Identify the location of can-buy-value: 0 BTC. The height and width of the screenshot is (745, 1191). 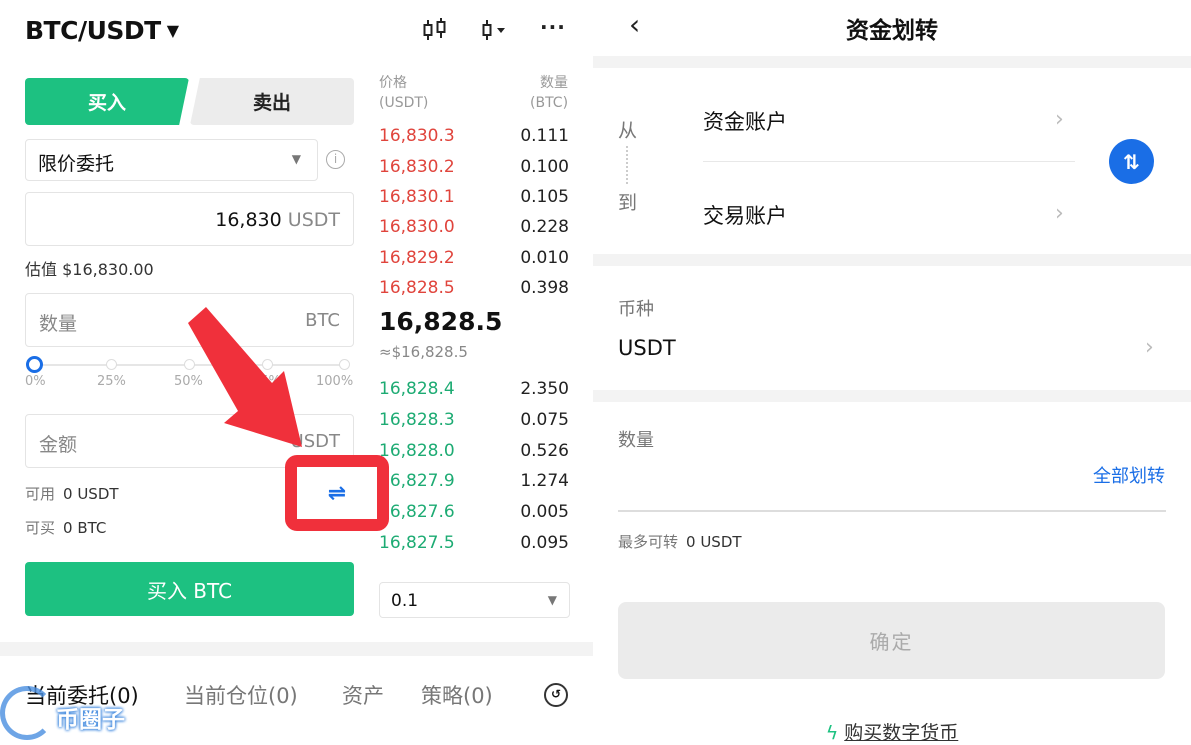
(85, 528).